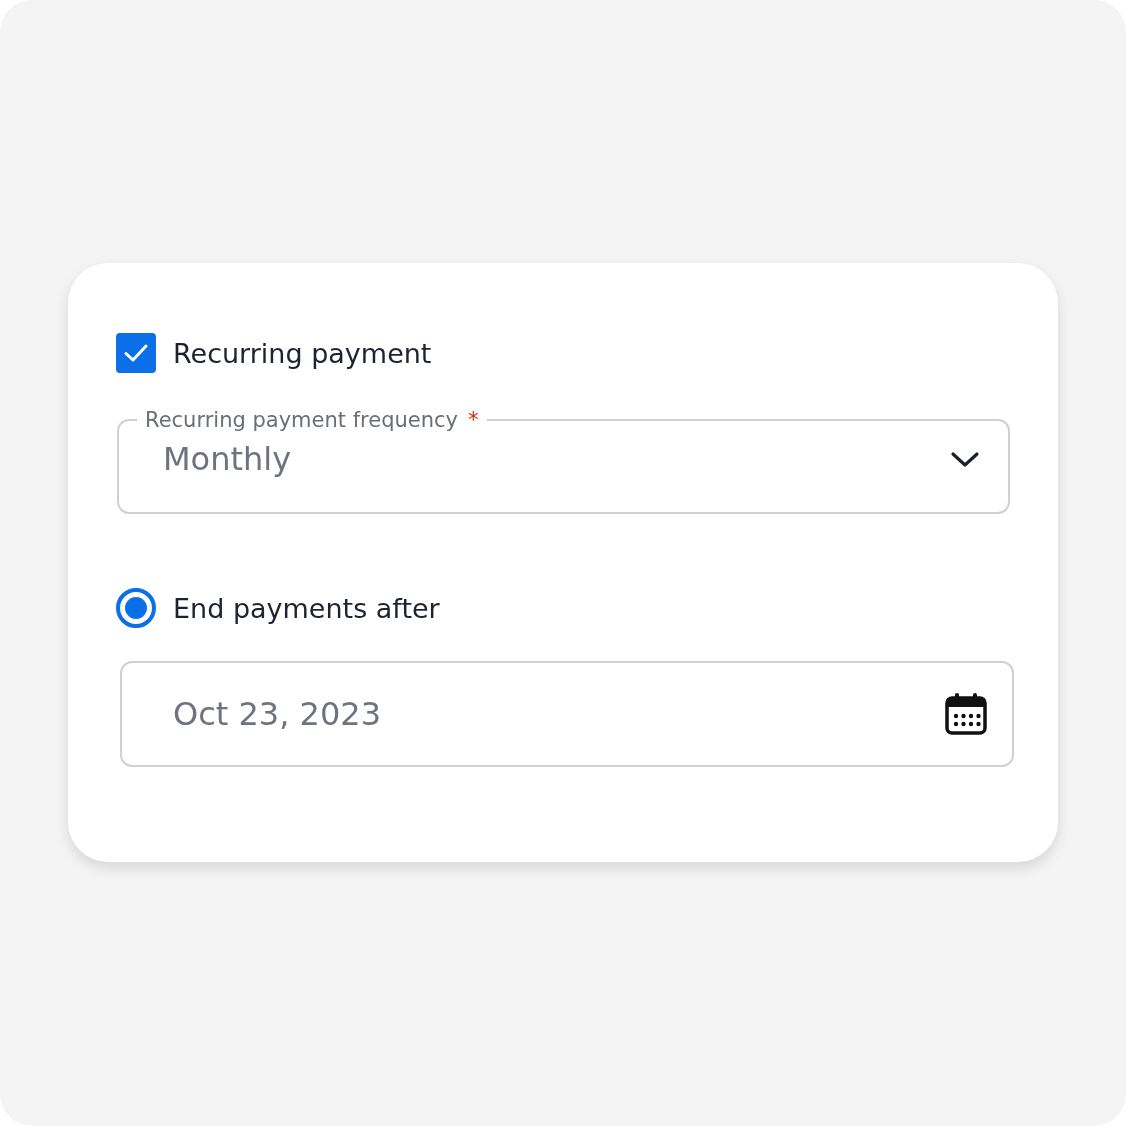  I want to click on checkbox, so click(136, 353).